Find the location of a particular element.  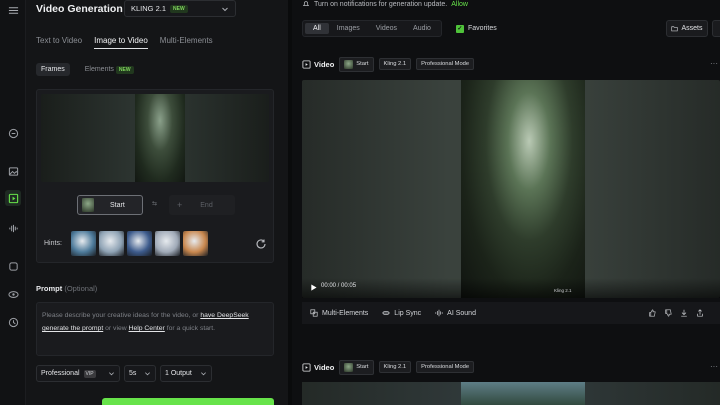

output-count-select: 1 Output is located at coordinates (186, 373).